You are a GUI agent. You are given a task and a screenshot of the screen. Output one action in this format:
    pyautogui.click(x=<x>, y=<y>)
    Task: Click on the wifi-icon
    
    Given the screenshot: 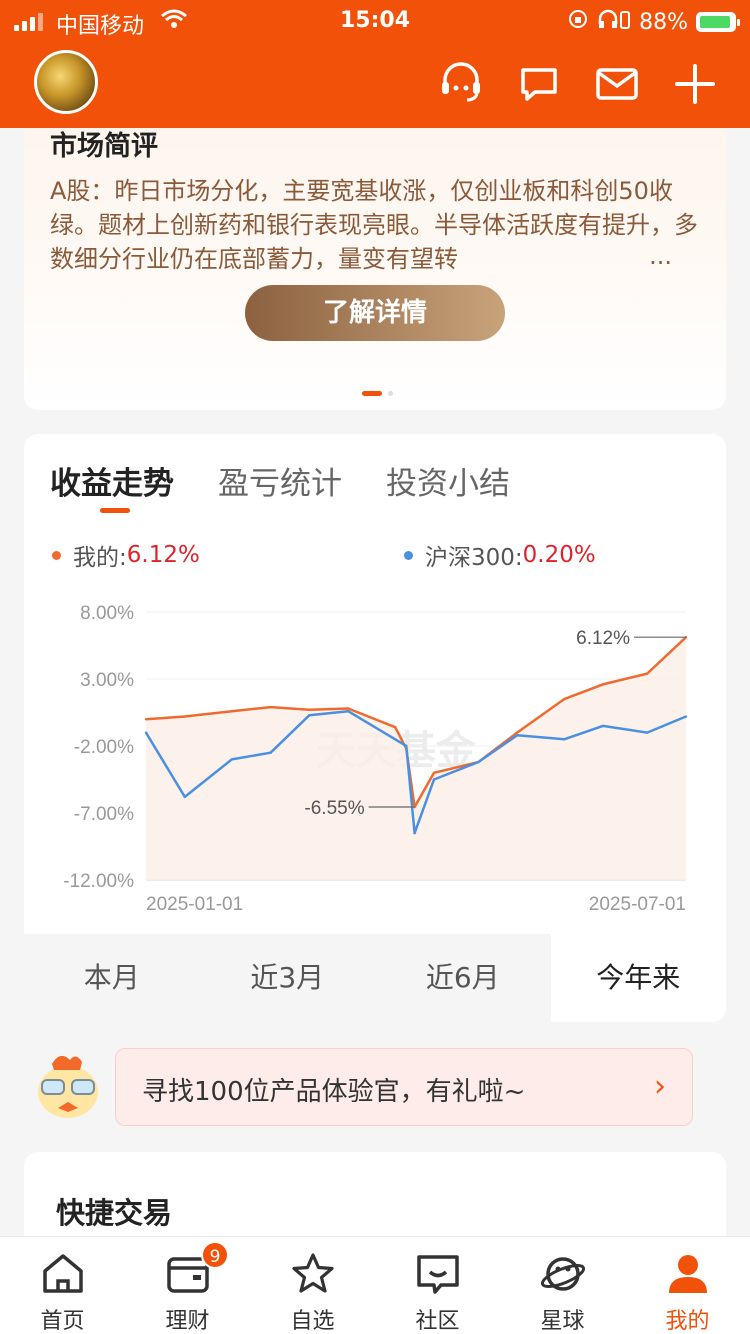 What is the action you would take?
    pyautogui.click(x=174, y=22)
    